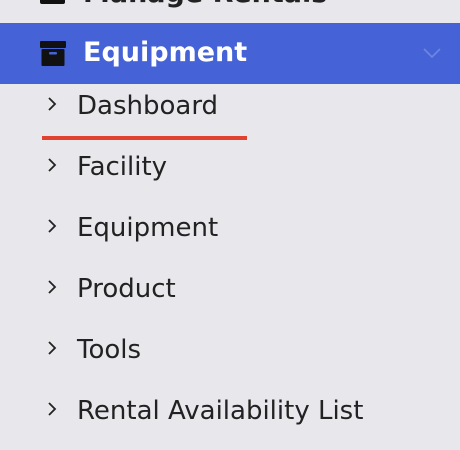  What do you see at coordinates (205, 4) in the screenshot?
I see `sidebar-item-label: Manage Rentals` at bounding box center [205, 4].